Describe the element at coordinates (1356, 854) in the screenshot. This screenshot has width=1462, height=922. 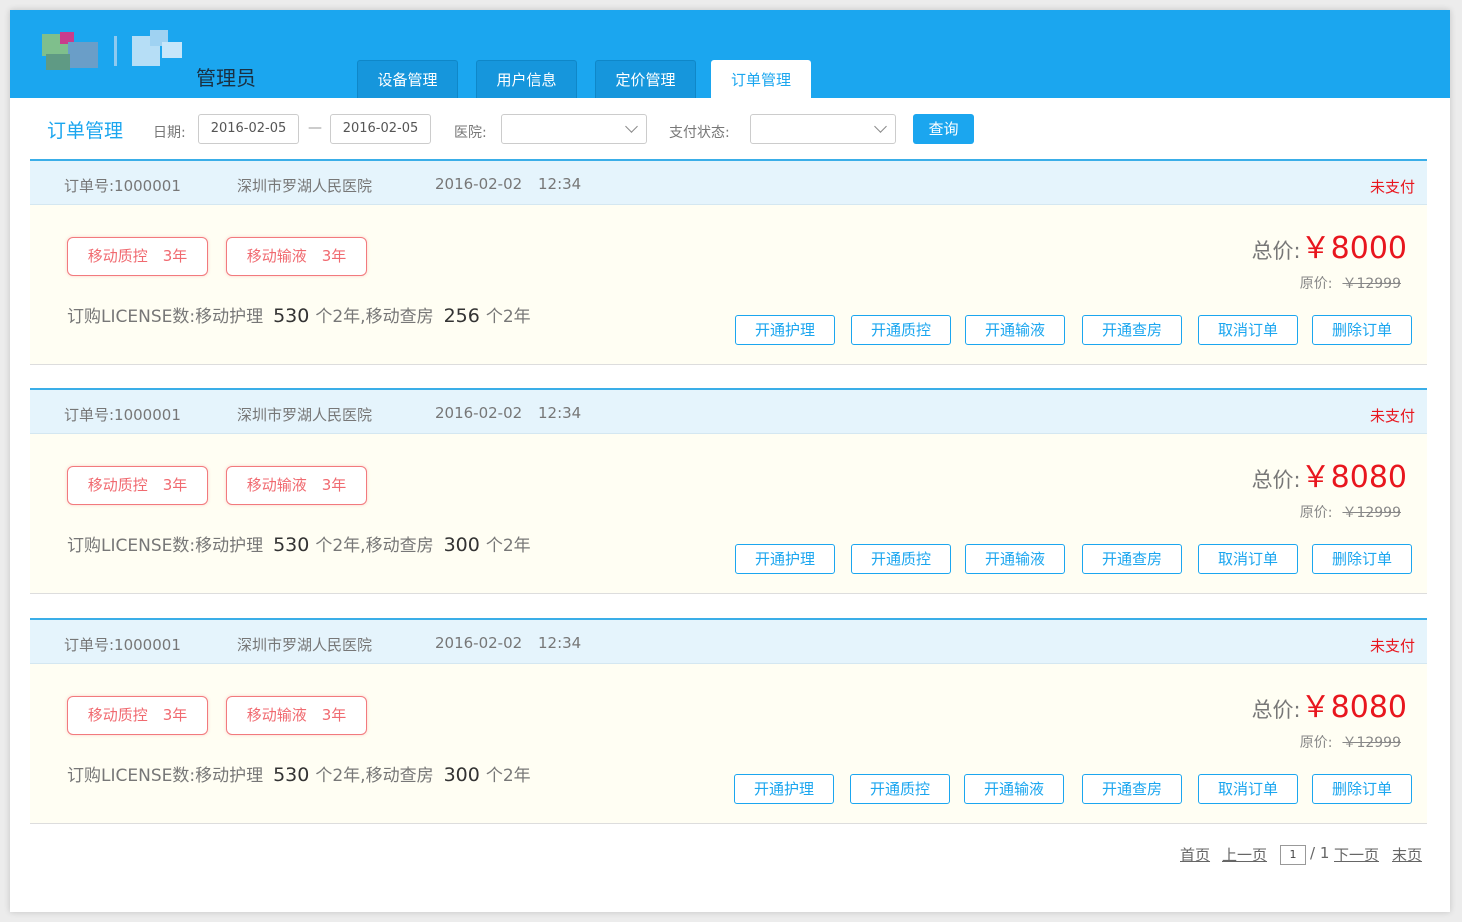
I see `next-page-link: 下一页` at that location.